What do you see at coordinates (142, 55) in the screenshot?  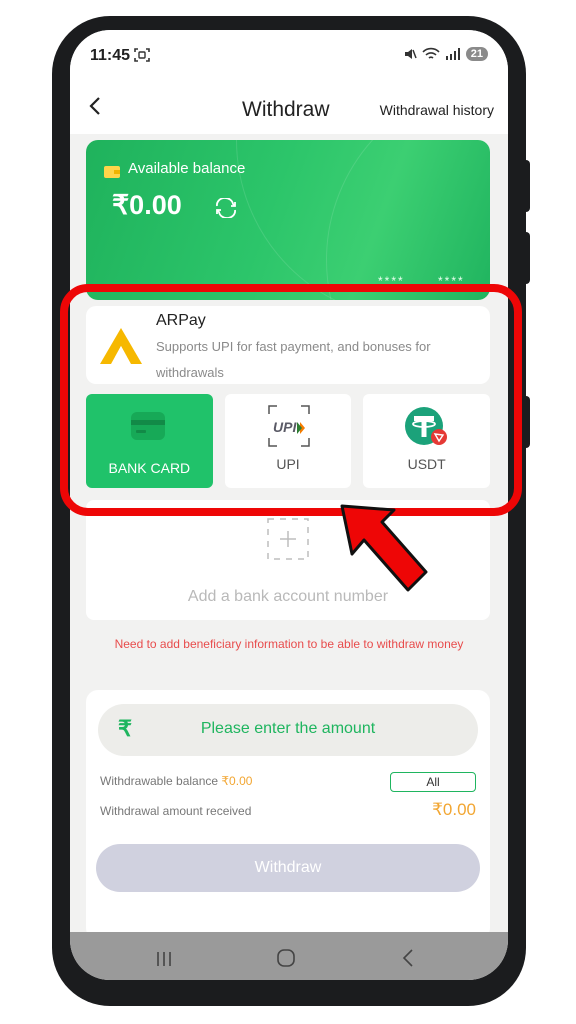 I see `screenshot-icon` at bounding box center [142, 55].